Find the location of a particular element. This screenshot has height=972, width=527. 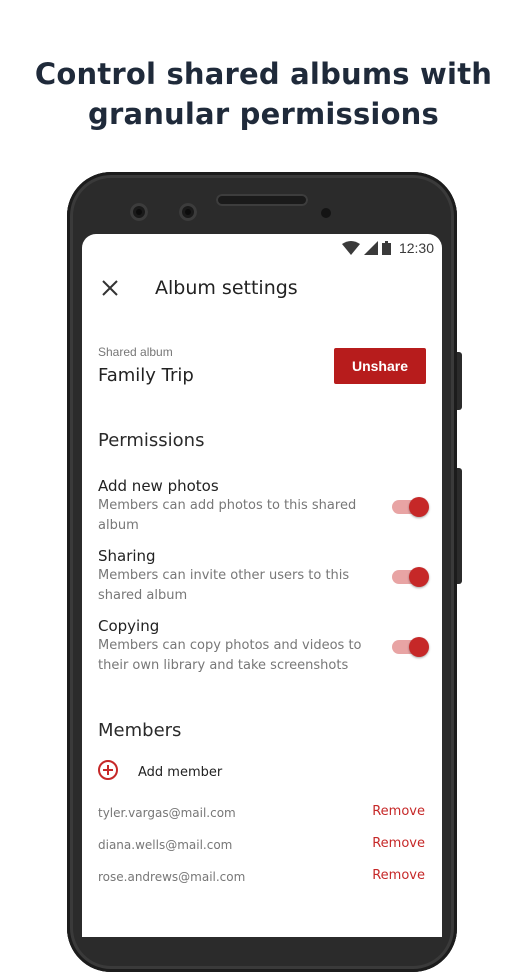

permissions-heading: Permissions is located at coordinates (151, 440).